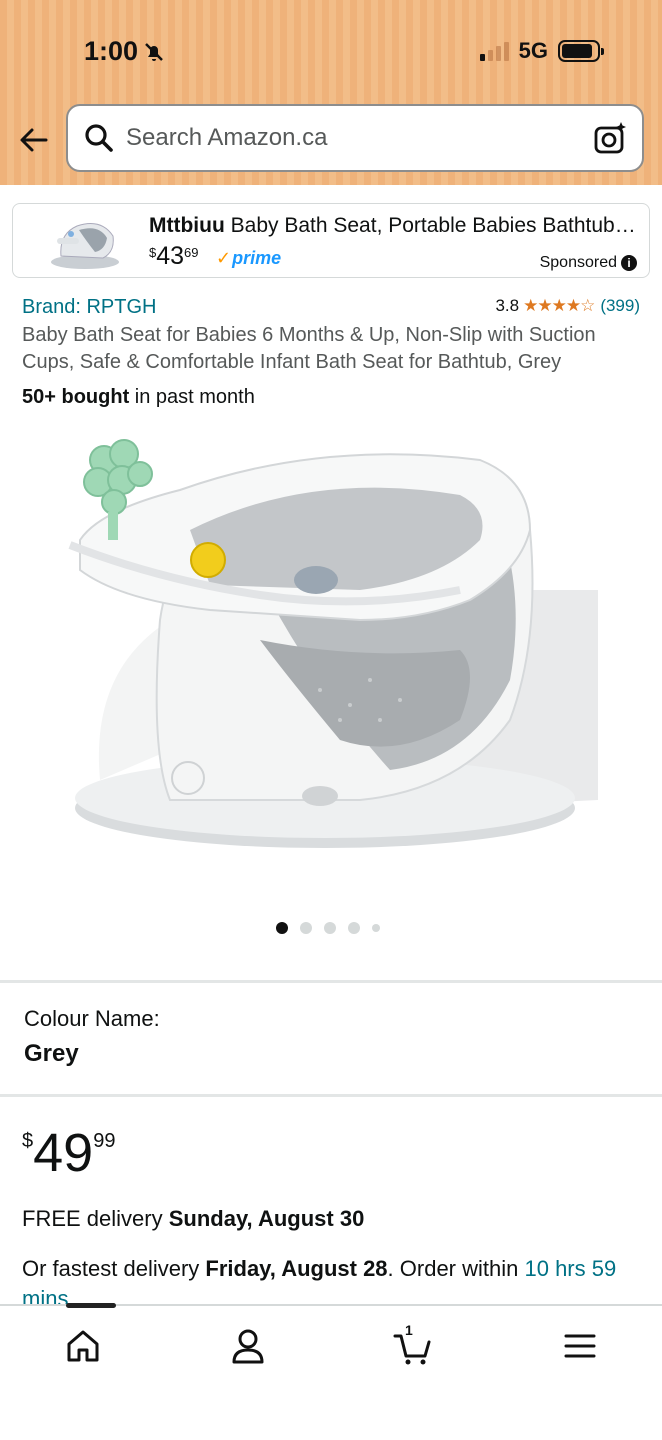  Describe the element at coordinates (92, 1018) in the screenshot. I see `colour-label: Colour Name:` at that location.